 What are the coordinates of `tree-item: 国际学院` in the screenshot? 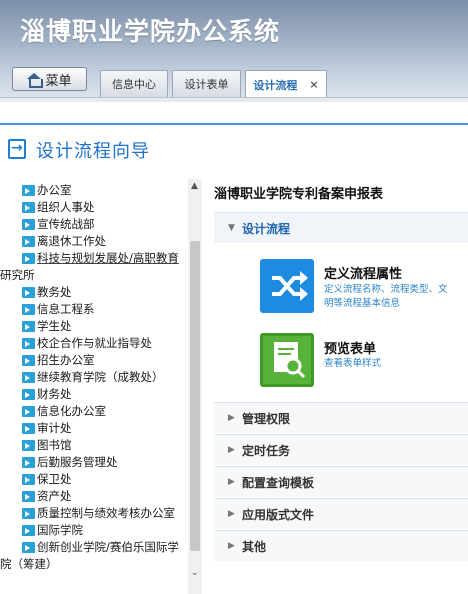 It's located at (107, 530).